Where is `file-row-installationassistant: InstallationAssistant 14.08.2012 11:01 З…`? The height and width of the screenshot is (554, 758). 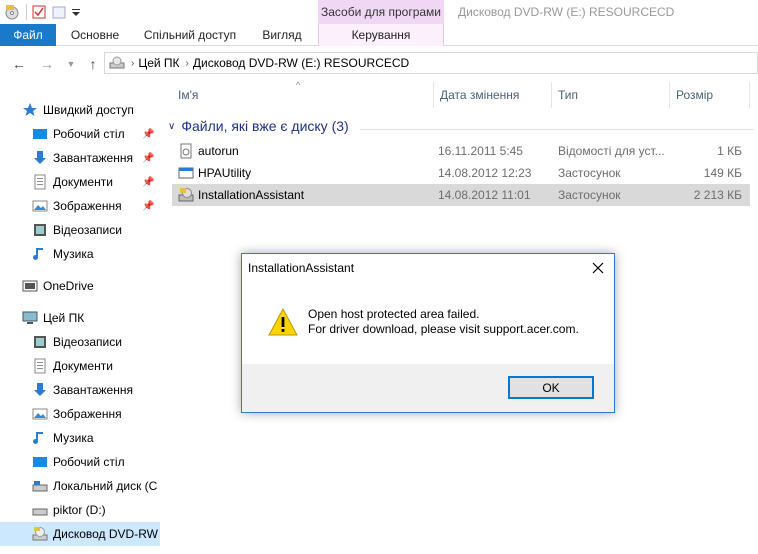 file-row-installationassistant: InstallationAssistant 14.08.2012 11:01 З… is located at coordinates (461, 195).